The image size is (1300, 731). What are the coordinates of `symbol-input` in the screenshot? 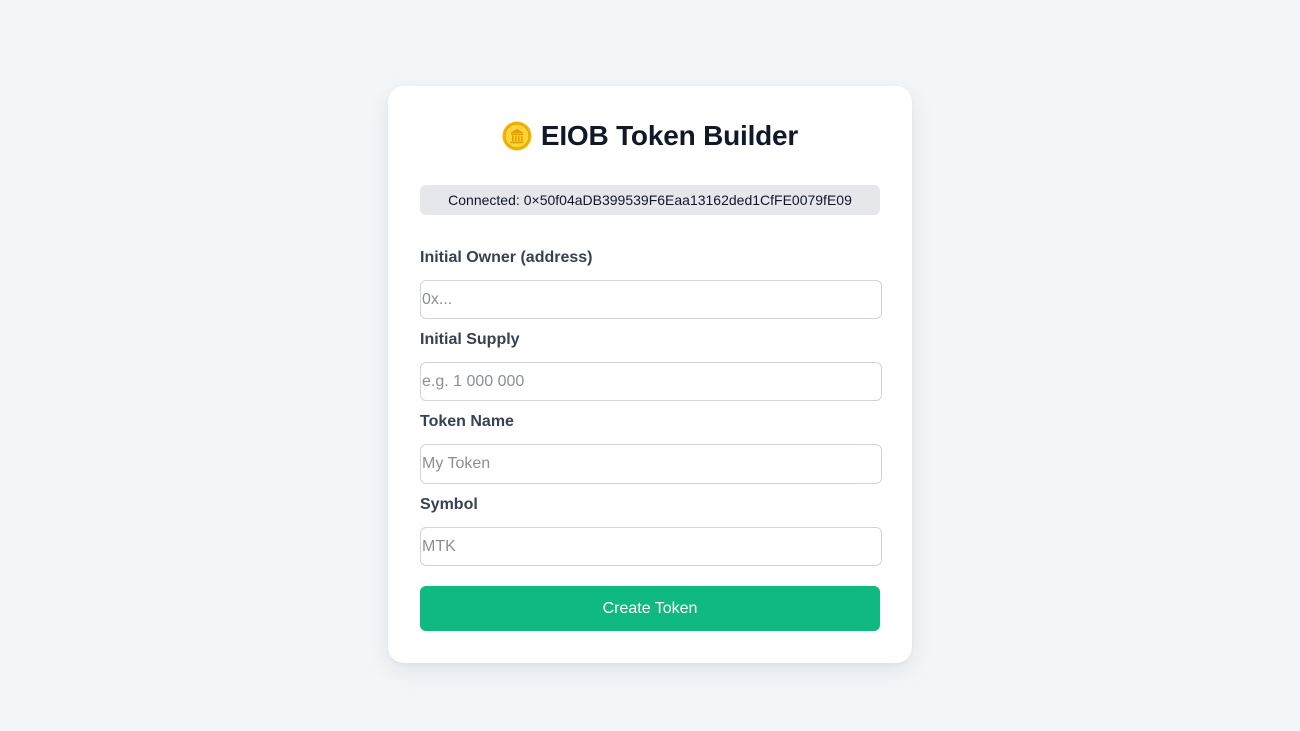 It's located at (651, 546).